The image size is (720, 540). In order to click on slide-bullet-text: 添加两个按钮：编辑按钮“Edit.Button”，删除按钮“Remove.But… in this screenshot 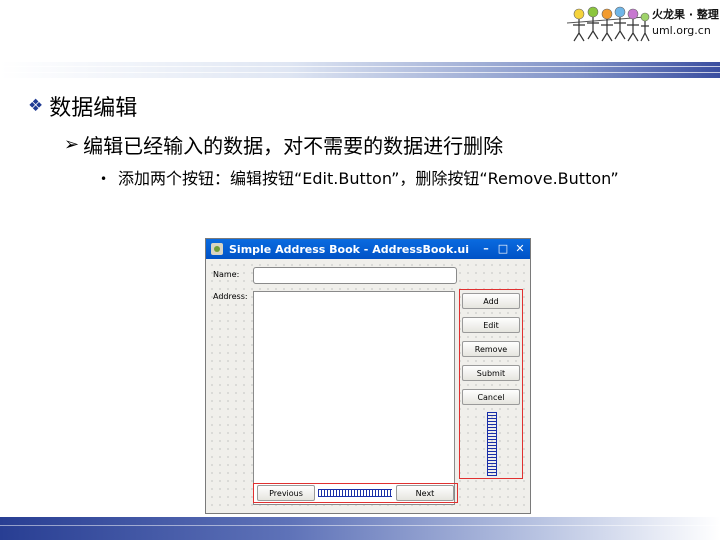, I will do `click(368, 178)`.